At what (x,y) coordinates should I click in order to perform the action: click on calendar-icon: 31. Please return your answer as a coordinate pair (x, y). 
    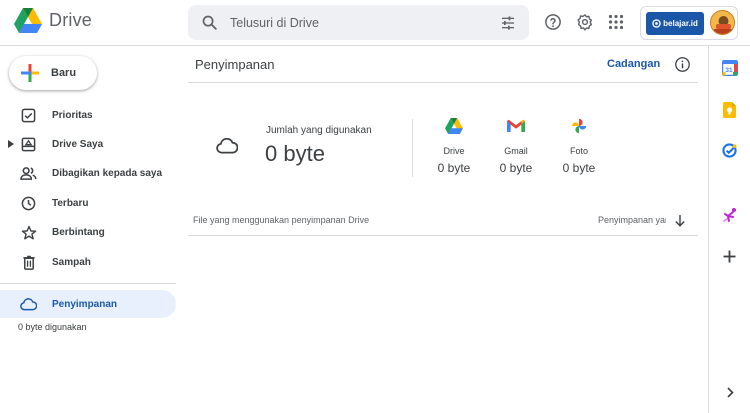
    Looking at the image, I should click on (729, 67).